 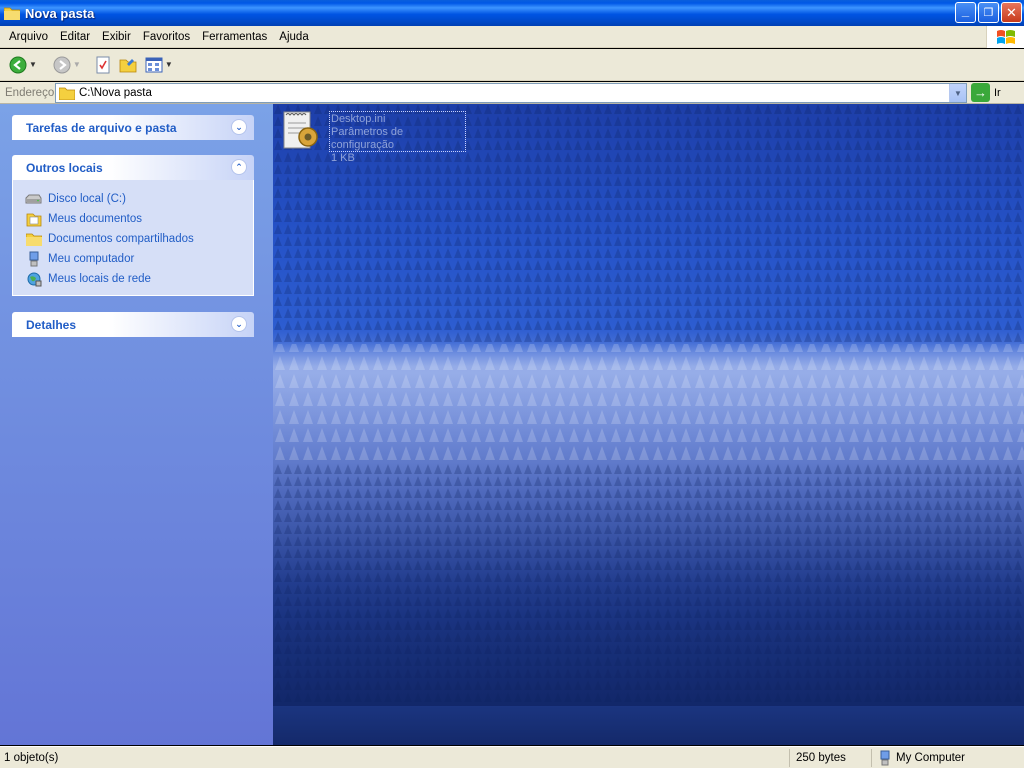 I want to click on status-bar: 1 objeto(s) 250 bytes My Computer, so click(x=512, y=757).